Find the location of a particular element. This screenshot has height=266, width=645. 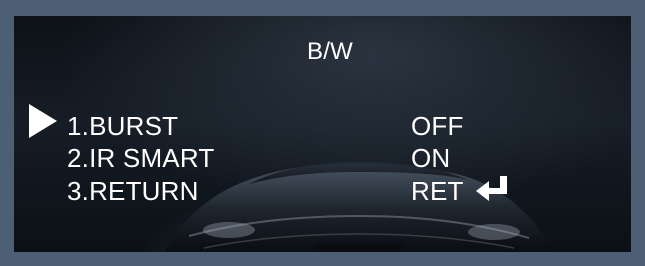

enter-arrow-icon is located at coordinates (491, 188).